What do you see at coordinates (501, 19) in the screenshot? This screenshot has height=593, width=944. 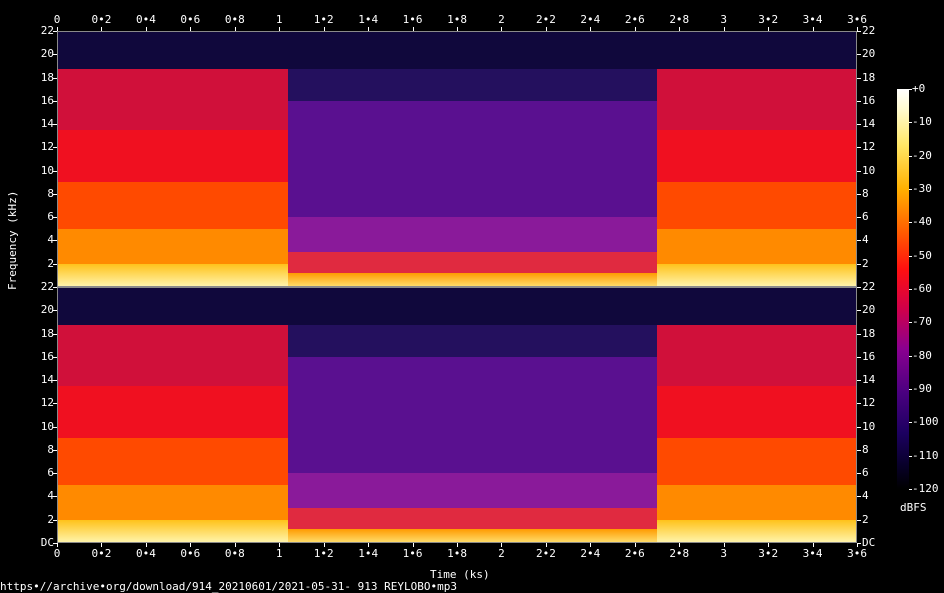 I see `x-tick-label-top: 2` at bounding box center [501, 19].